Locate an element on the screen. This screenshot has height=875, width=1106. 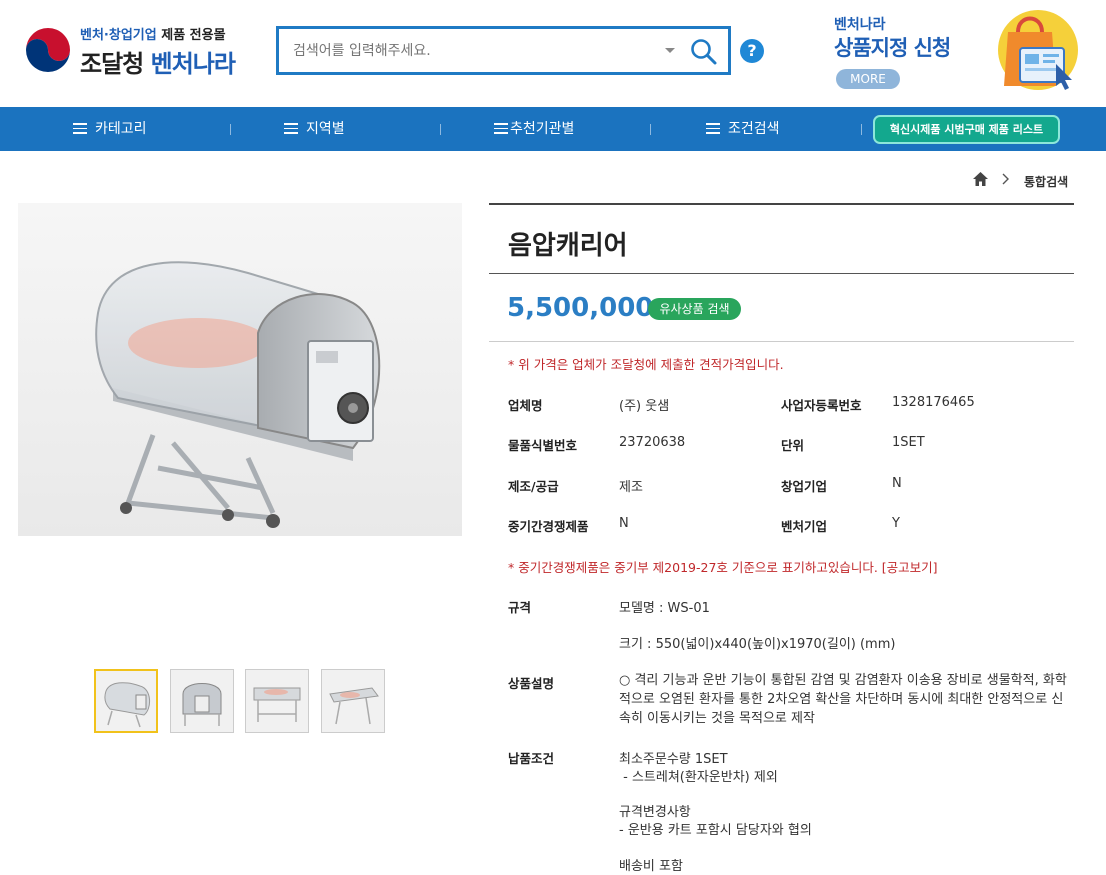
breadcrumb-current: 통합검색 is located at coordinates (1046, 181).